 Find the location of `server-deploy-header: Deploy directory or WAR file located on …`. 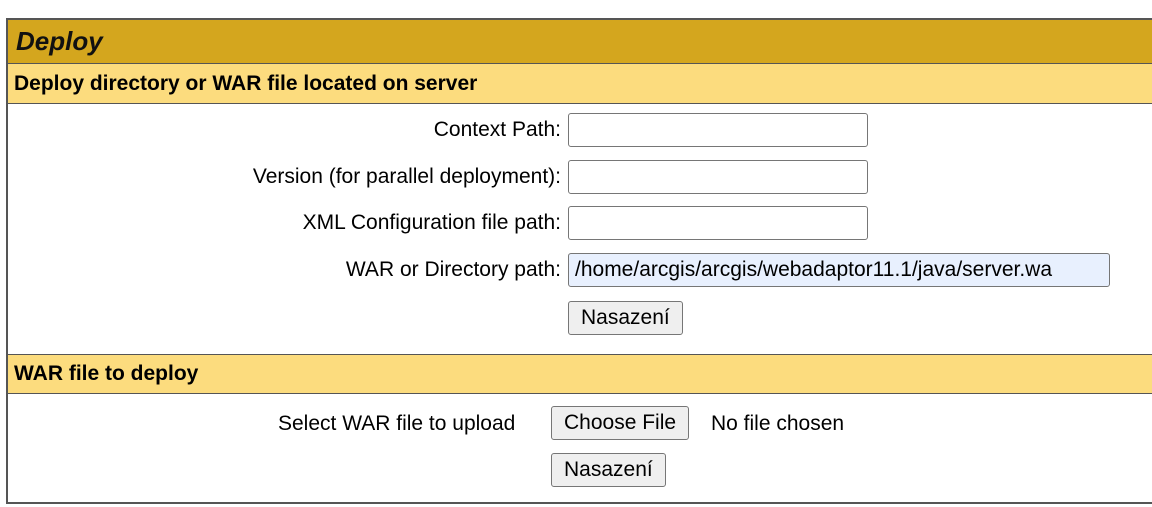

server-deploy-header: Deploy directory or WAR file located on … is located at coordinates (580, 84).